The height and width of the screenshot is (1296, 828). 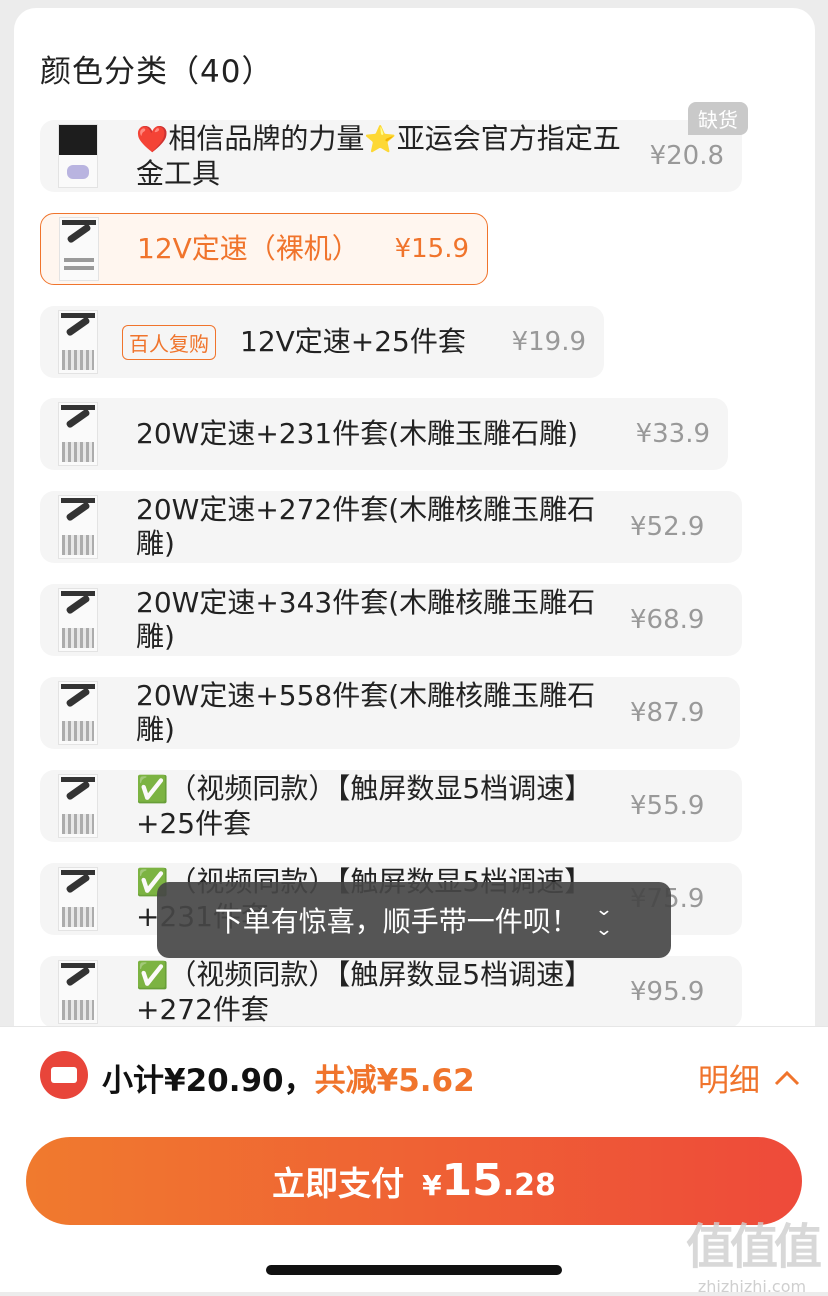 What do you see at coordinates (432, 1185) in the screenshot?
I see `pay-currency: ¥` at bounding box center [432, 1185].